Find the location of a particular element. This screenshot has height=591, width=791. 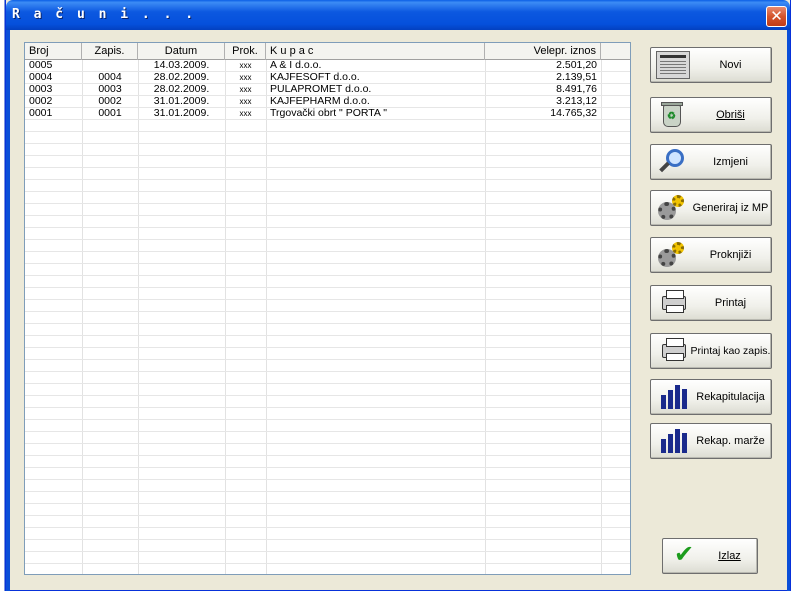

rekapitulacija-button: Rekapitulacija is located at coordinates (711, 397).